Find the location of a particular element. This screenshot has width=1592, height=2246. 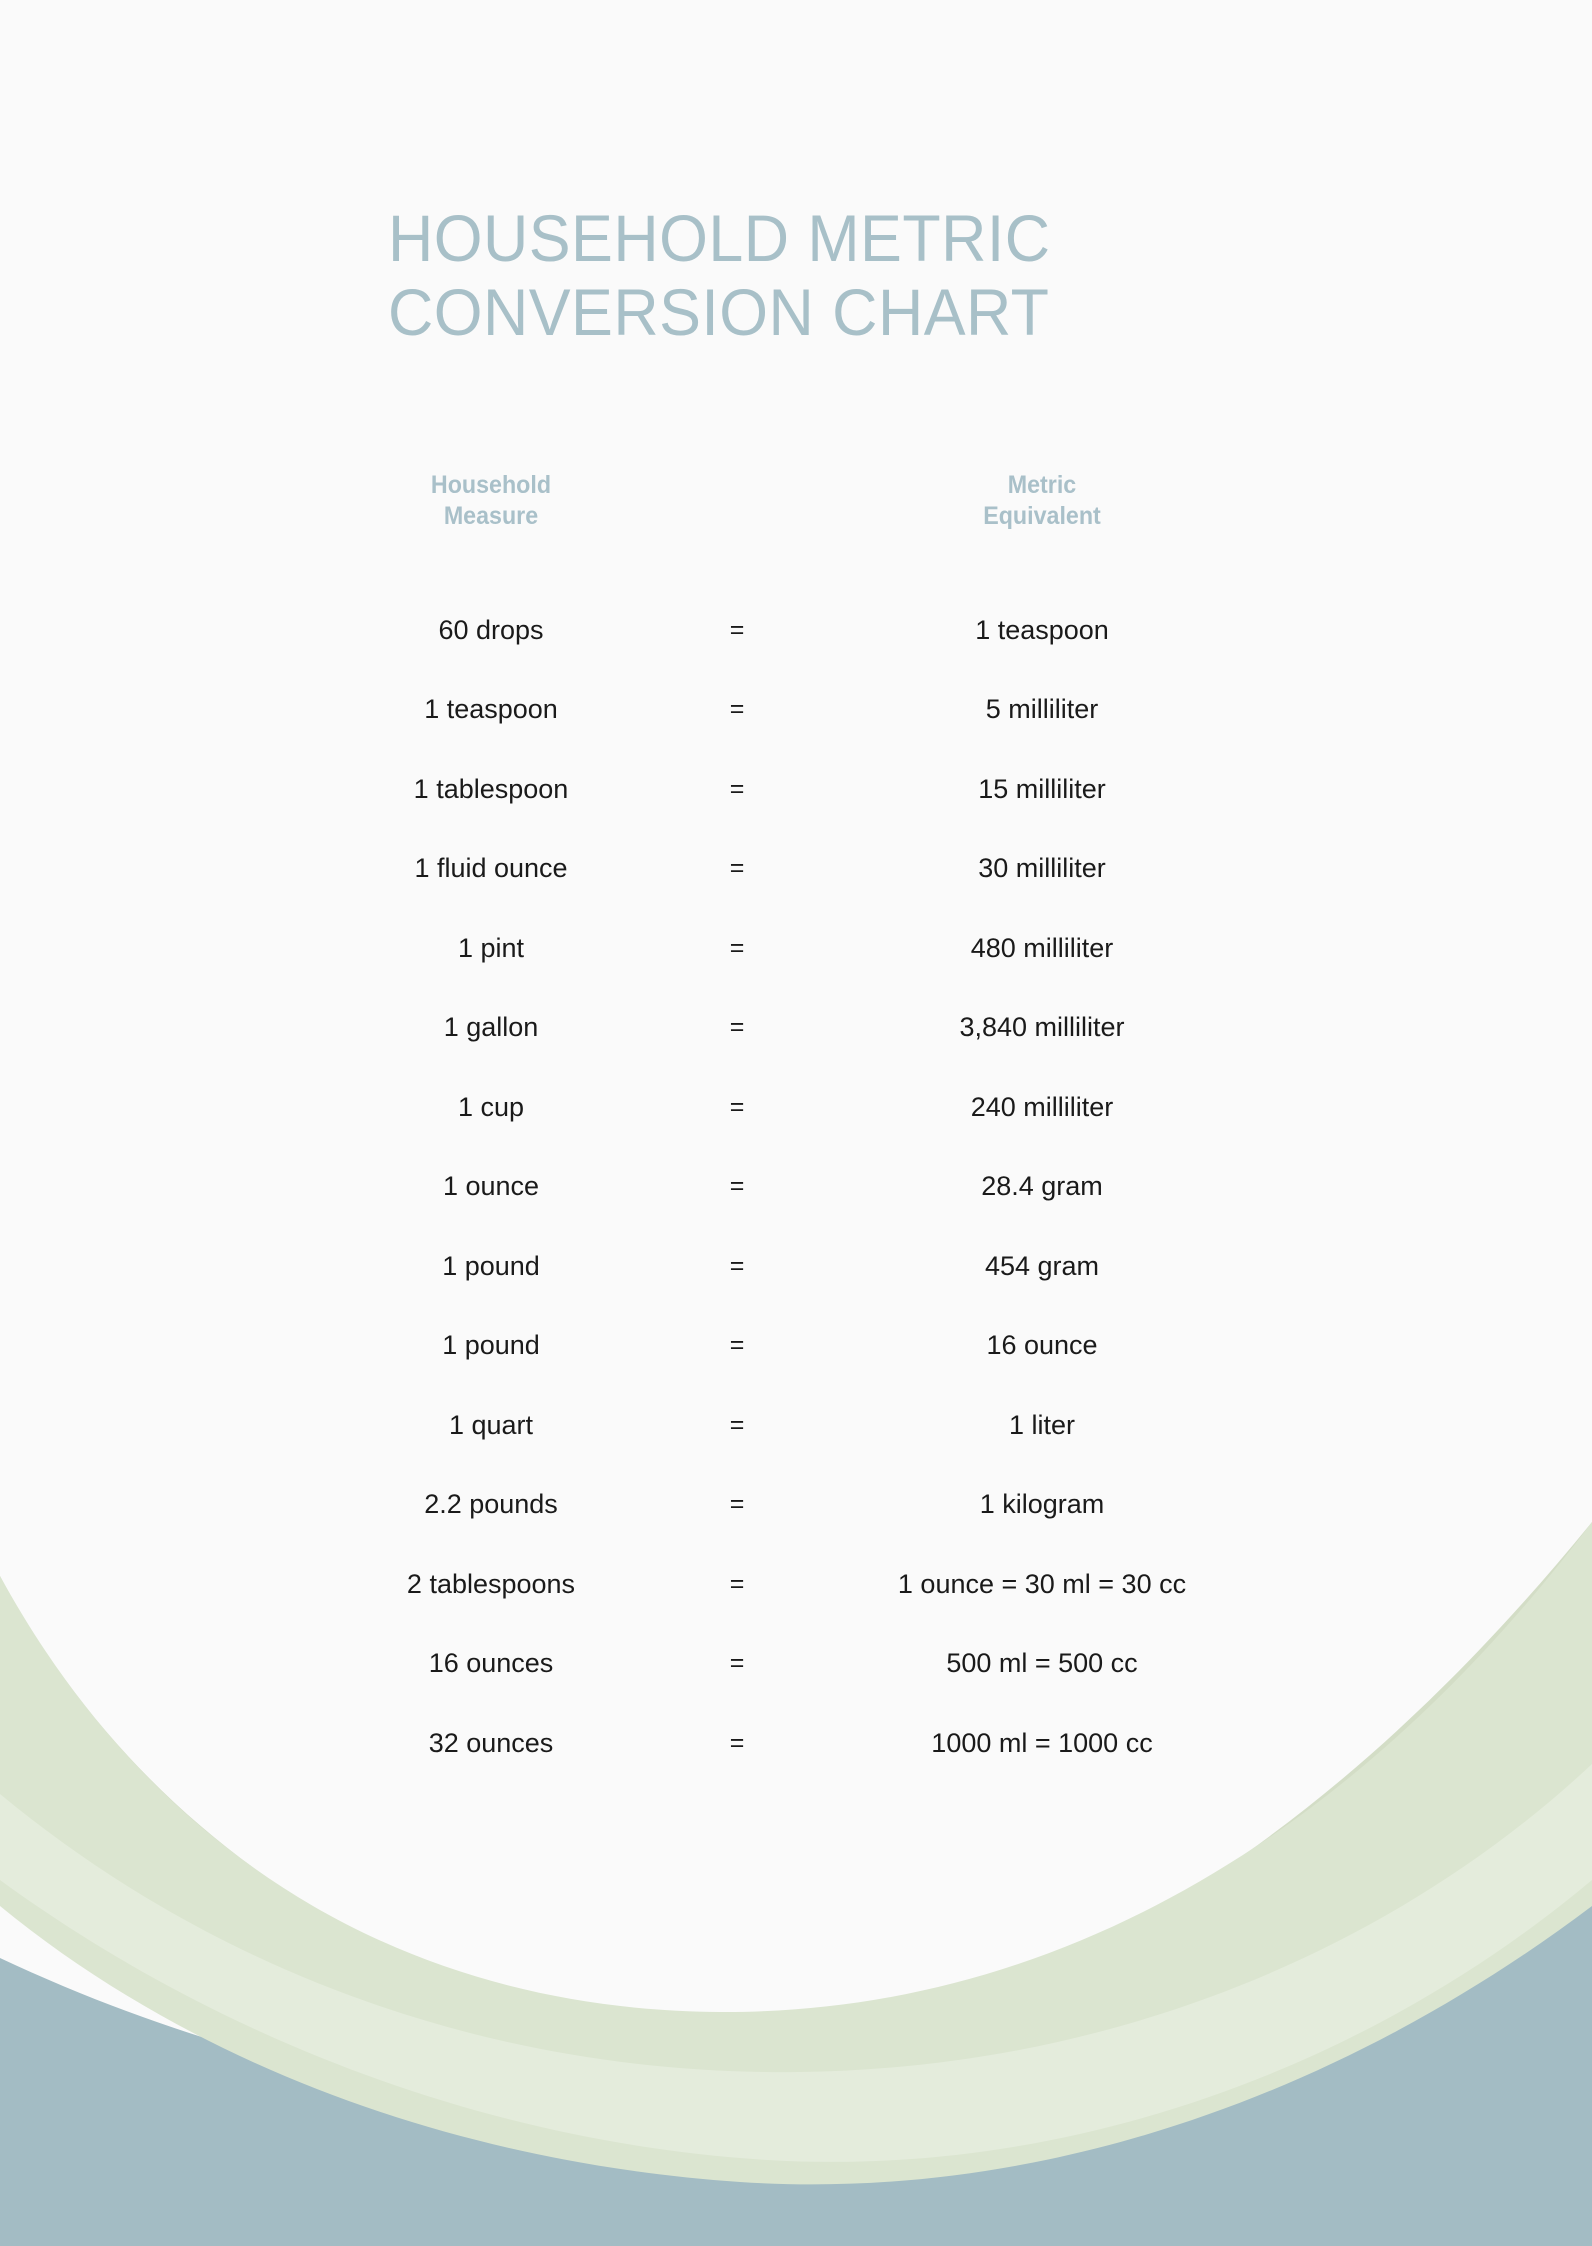

row-equivalent-text: 240 milliliter is located at coordinates (1042, 1106).